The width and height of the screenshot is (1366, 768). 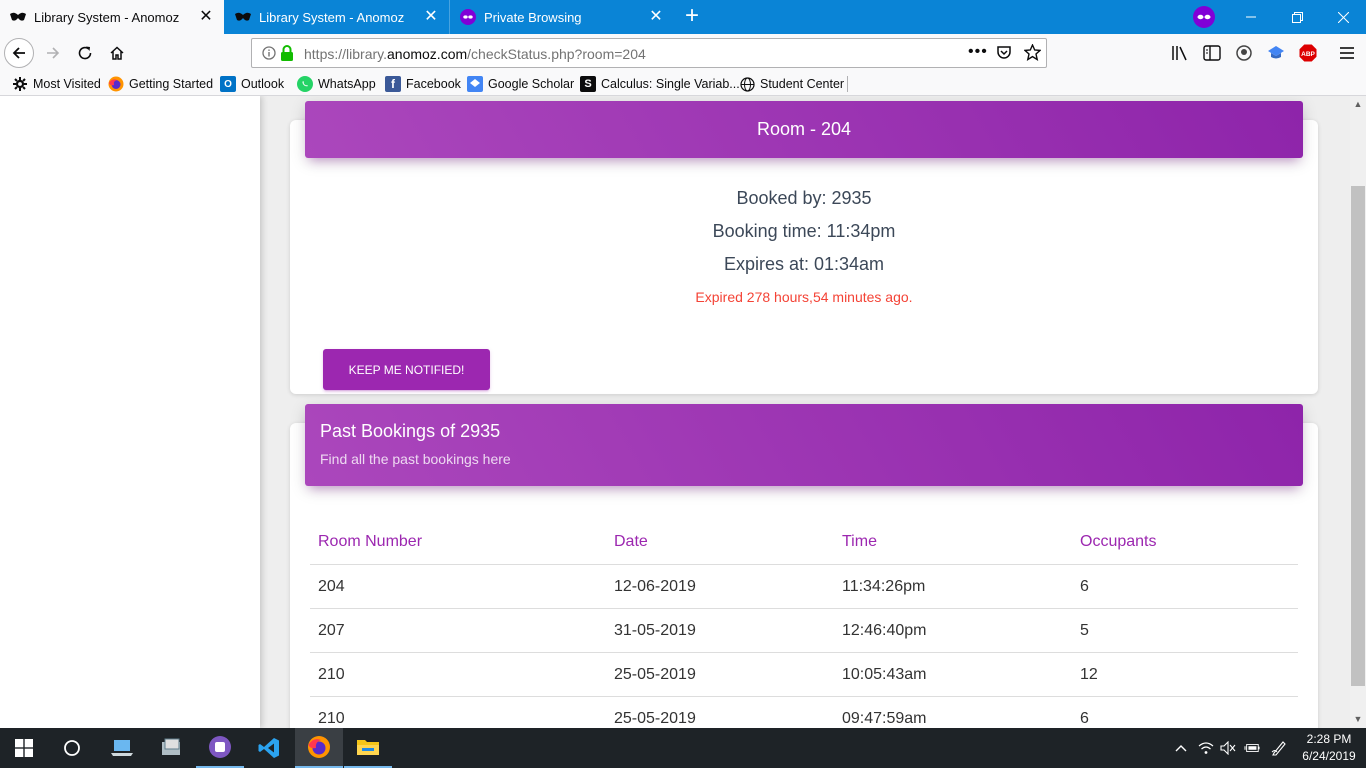 I want to click on scroll-down-arrow-icon: ▼, so click(x=1358, y=719).